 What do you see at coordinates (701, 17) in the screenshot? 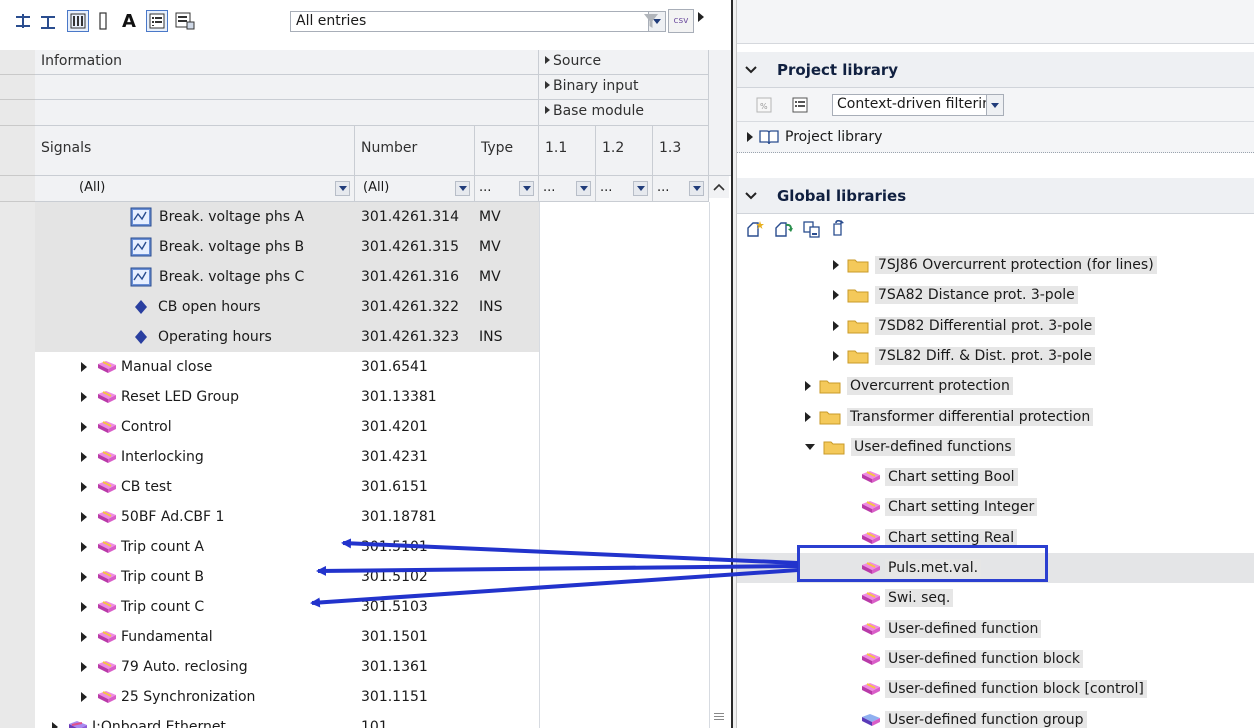
I see `toolbar-more-icon` at bounding box center [701, 17].